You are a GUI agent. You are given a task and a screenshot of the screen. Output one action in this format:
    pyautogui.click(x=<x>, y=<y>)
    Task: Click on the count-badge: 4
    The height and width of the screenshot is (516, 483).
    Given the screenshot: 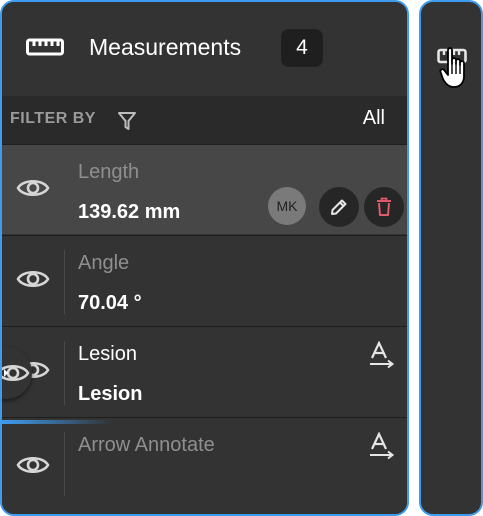 What is the action you would take?
    pyautogui.click(x=302, y=48)
    